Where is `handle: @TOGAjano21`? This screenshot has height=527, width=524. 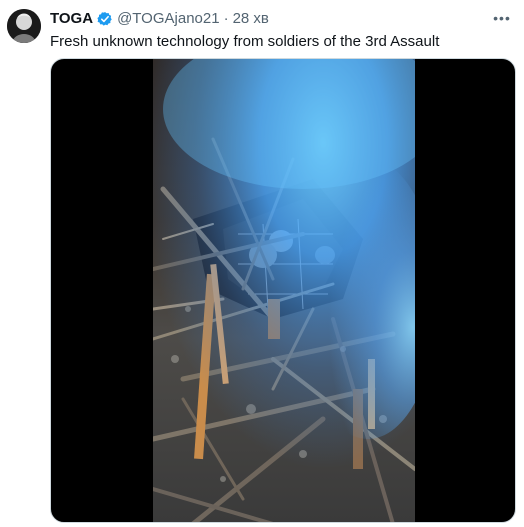 handle: @TOGAjano21 is located at coordinates (168, 19).